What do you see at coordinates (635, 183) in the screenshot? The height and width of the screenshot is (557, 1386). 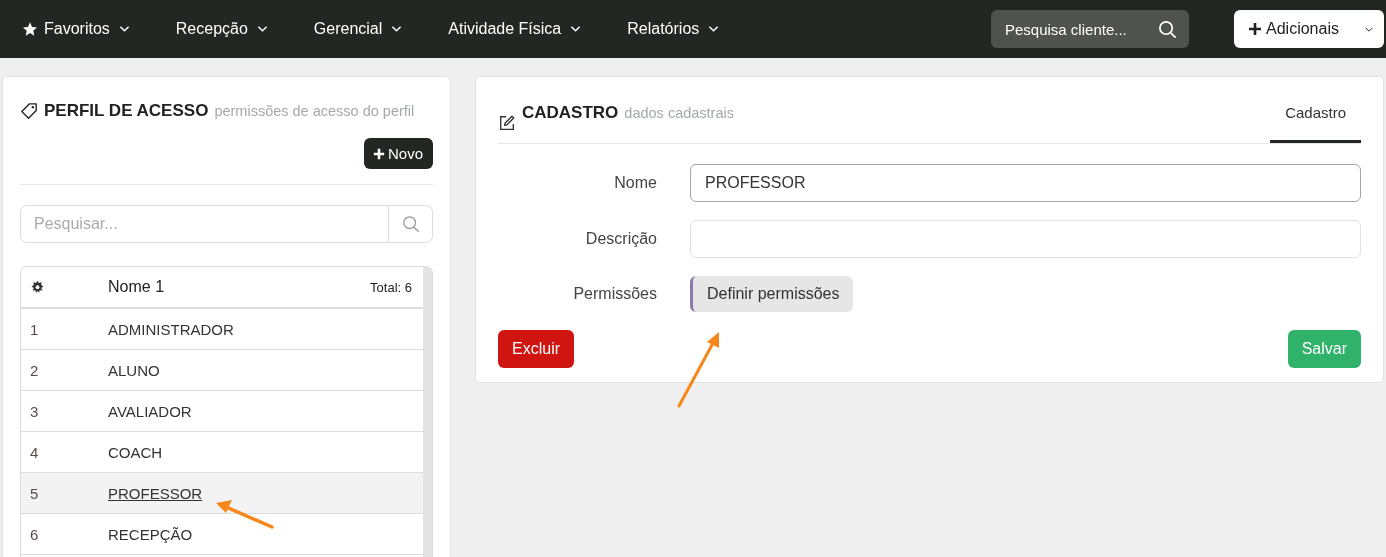 I see `field-label: Nome` at bounding box center [635, 183].